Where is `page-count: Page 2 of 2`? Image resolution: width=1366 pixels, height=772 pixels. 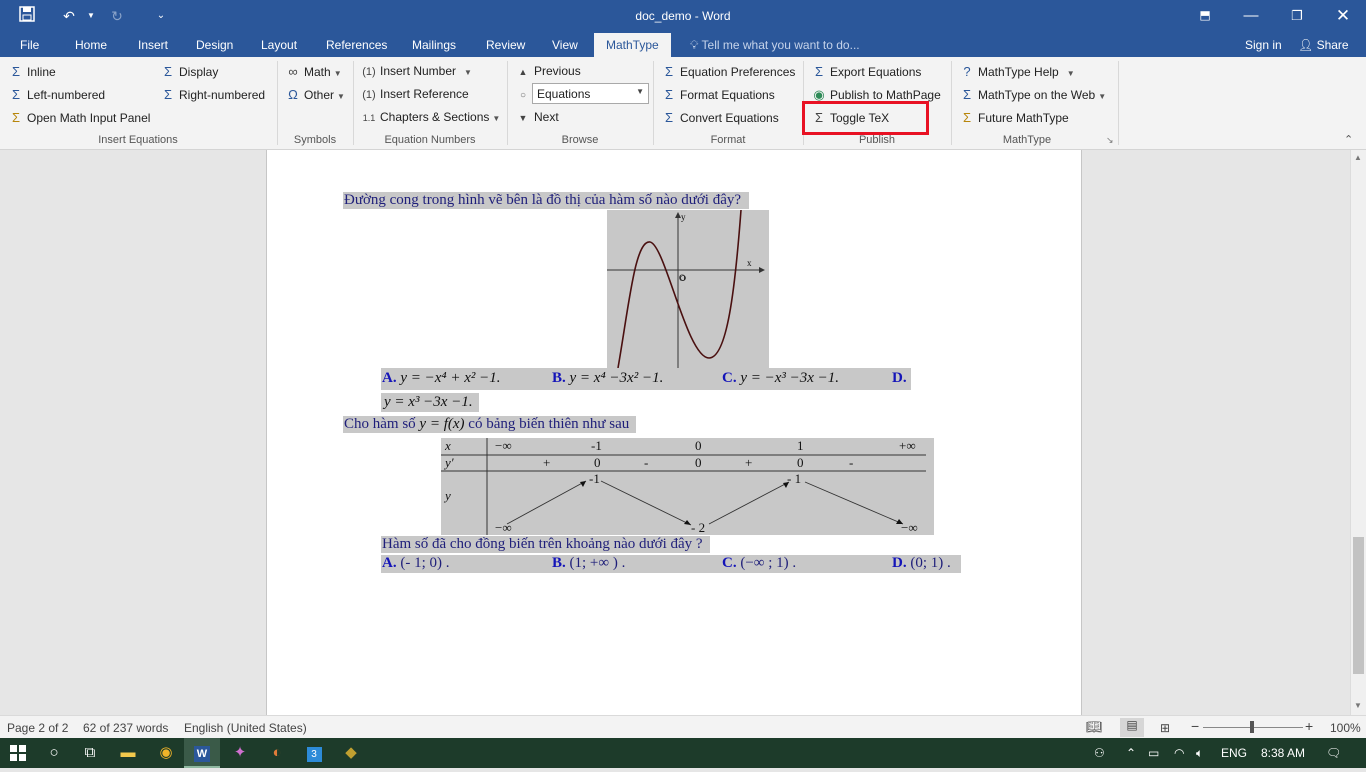 page-count: Page 2 of 2 is located at coordinates (37, 728).